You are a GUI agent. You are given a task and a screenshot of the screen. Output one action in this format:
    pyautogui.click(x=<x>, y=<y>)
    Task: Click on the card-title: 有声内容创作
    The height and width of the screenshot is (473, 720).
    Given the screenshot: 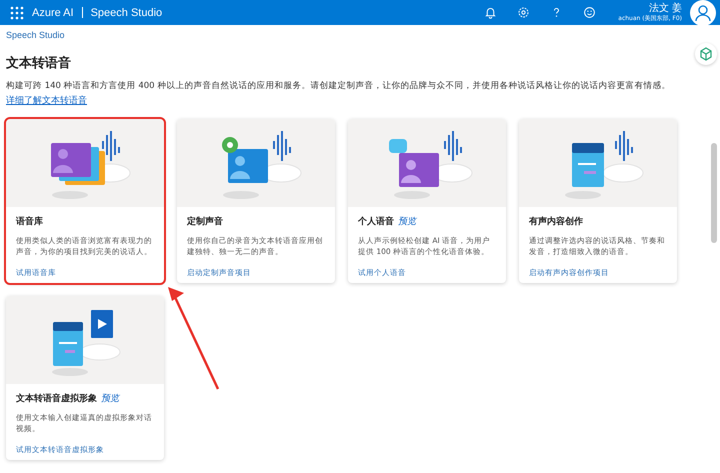 What is the action you would take?
    pyautogui.click(x=556, y=221)
    